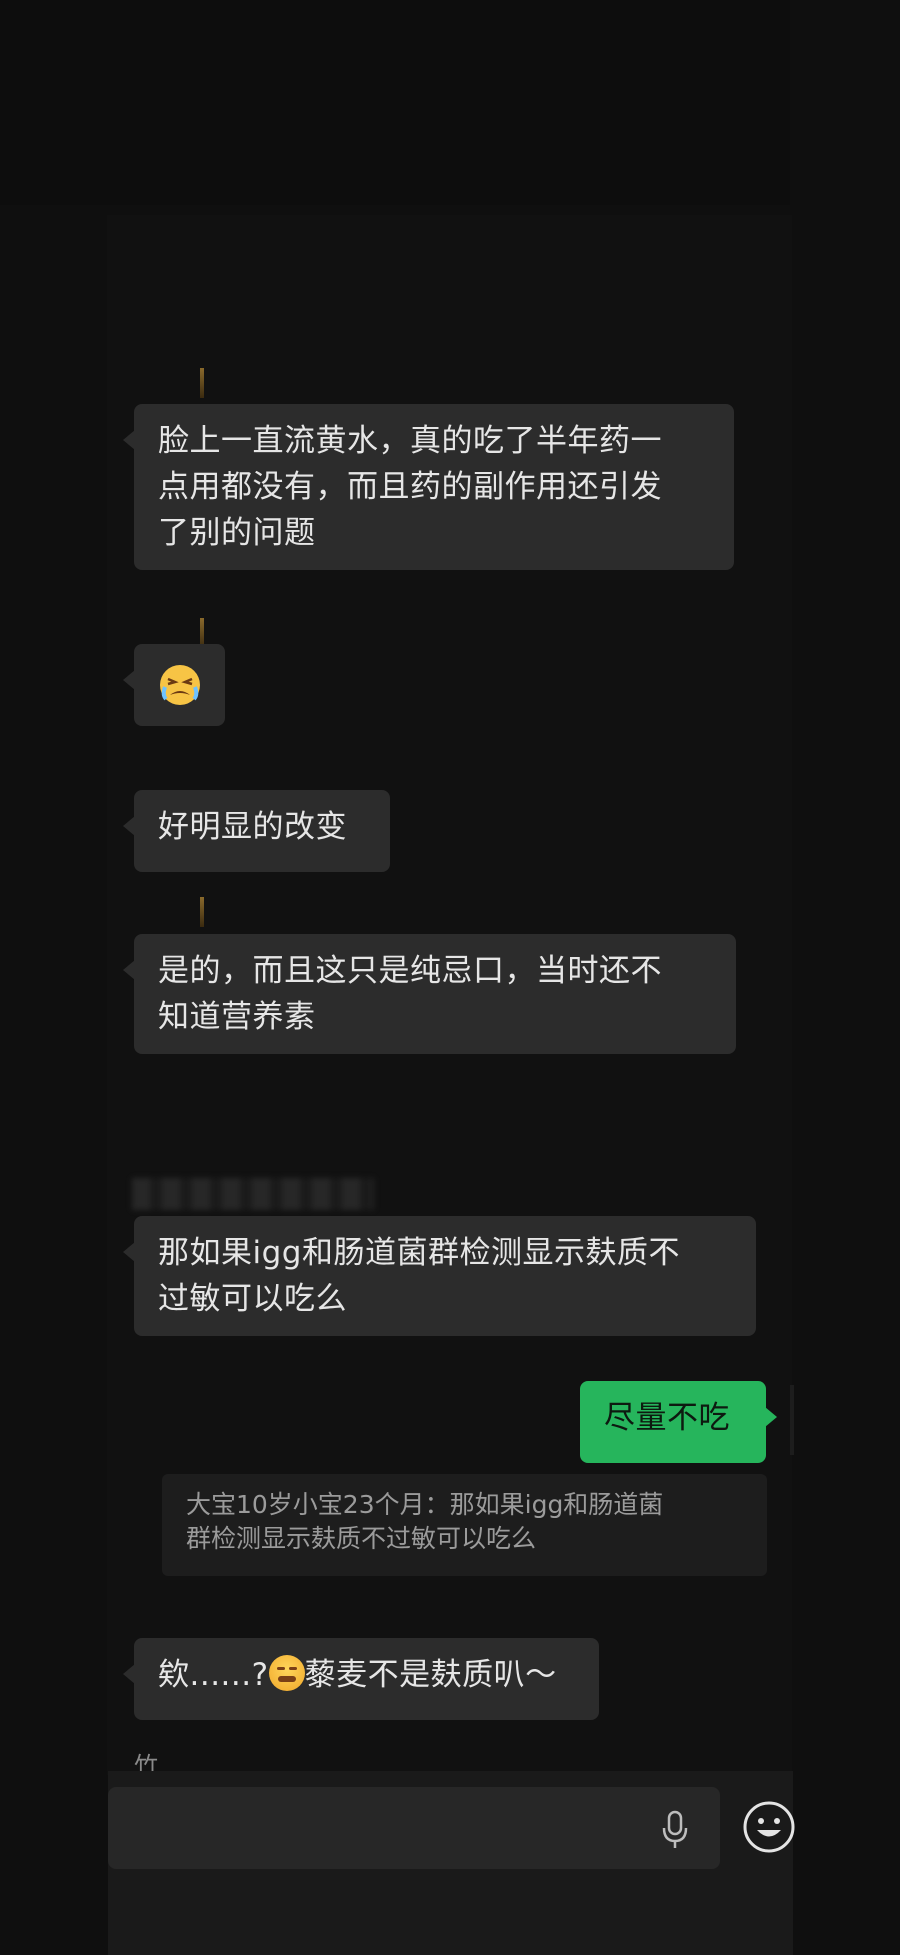 This screenshot has width=900, height=1955. What do you see at coordinates (252, 827) in the screenshot?
I see `message-text: 好明显的改变` at bounding box center [252, 827].